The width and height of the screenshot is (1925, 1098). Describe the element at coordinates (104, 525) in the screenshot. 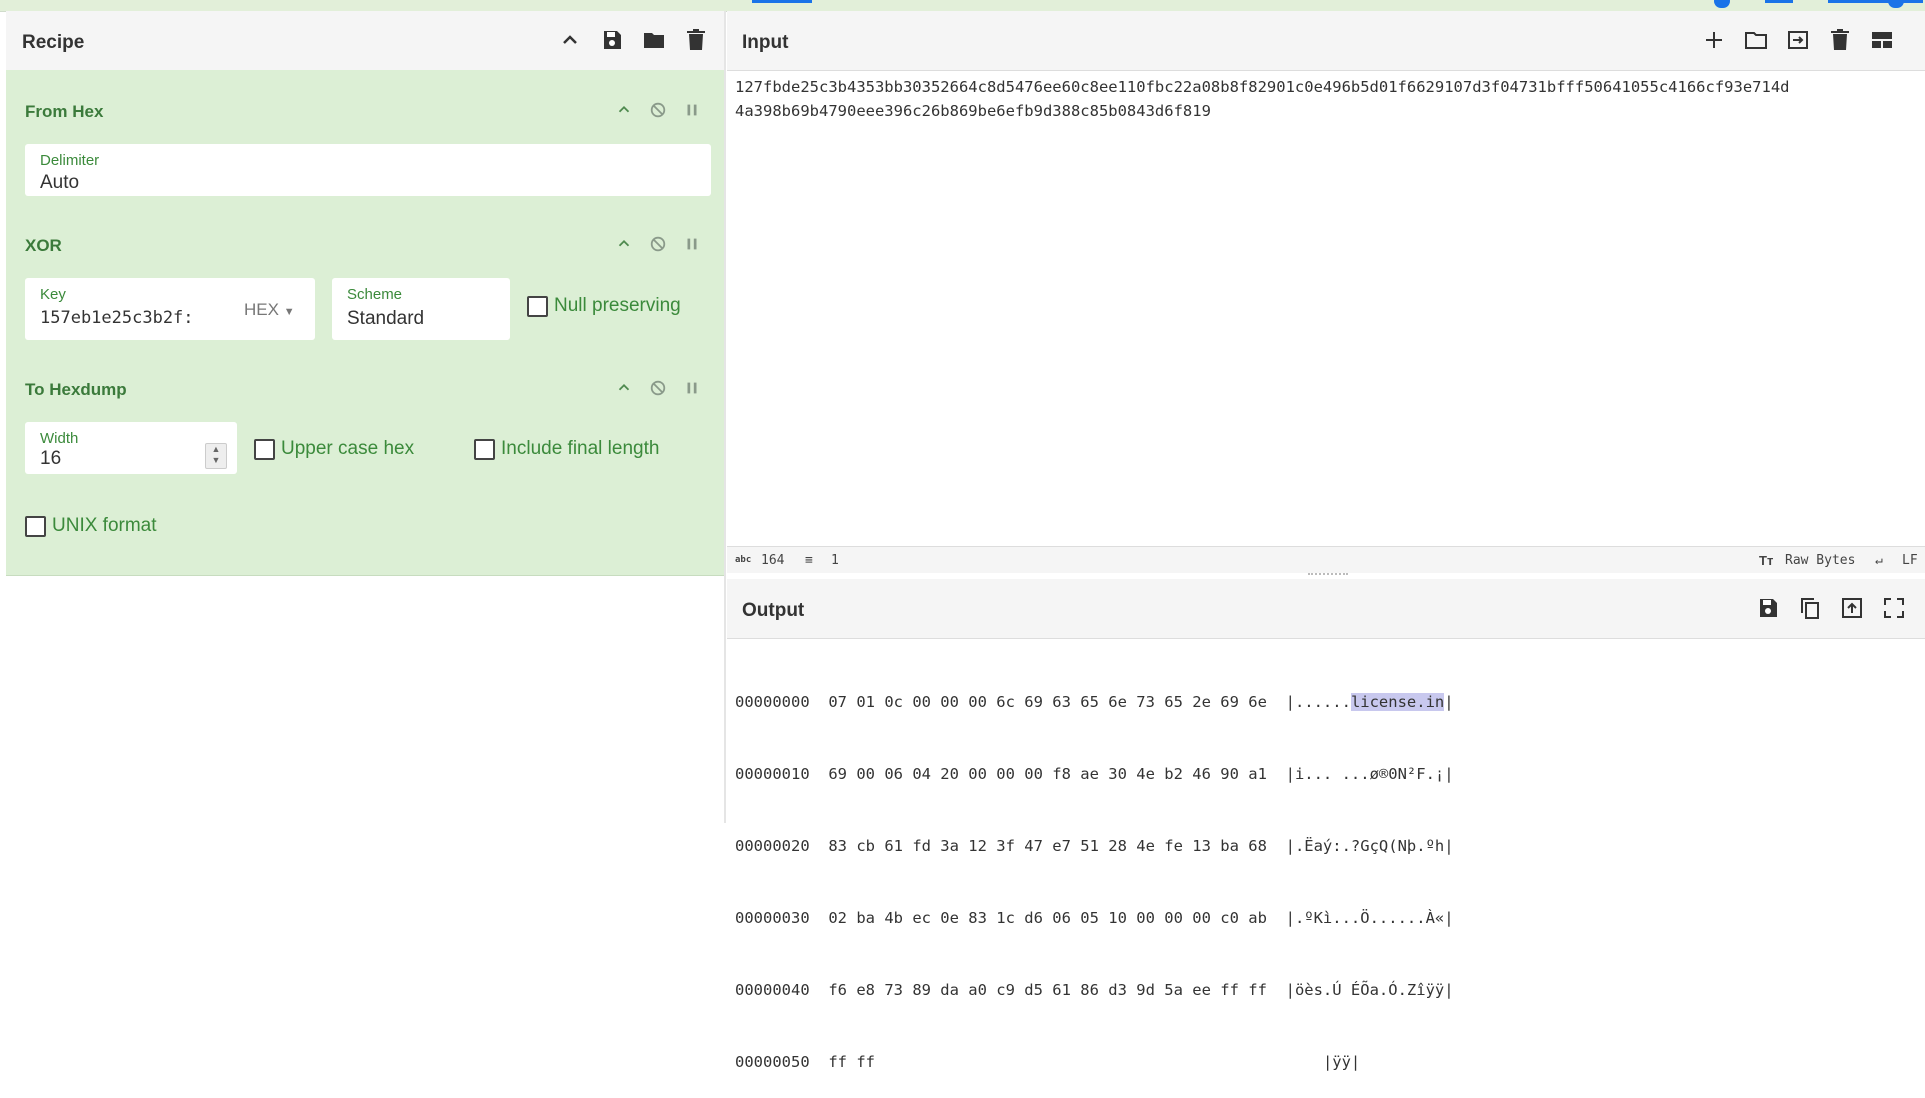

I see `checkbox-label: UNIX format` at that location.